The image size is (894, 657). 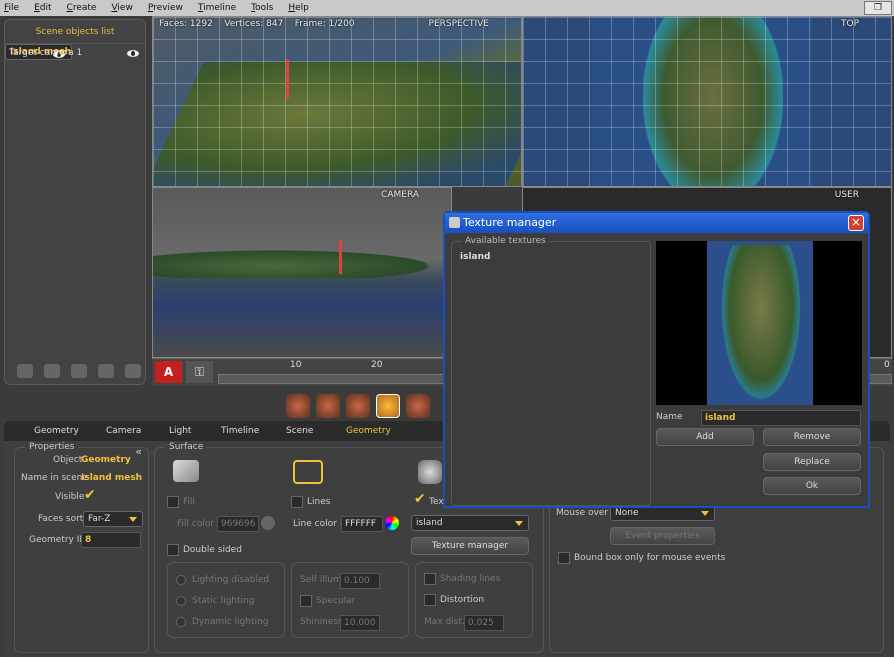 What do you see at coordinates (56, 431) in the screenshot?
I see `tab-geometry: Geometry` at bounding box center [56, 431].